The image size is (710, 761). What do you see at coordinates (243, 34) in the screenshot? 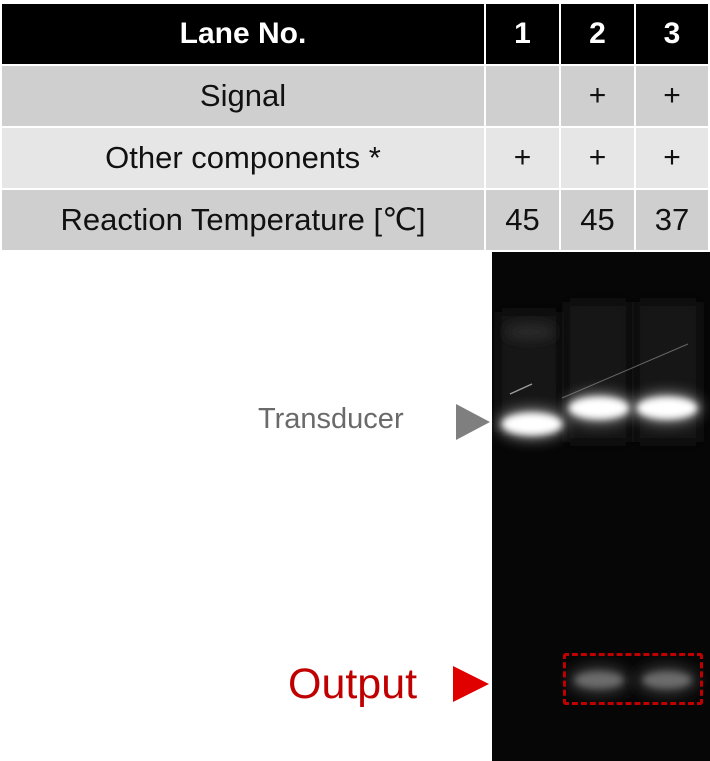
I see `header-label: Lane No.` at bounding box center [243, 34].